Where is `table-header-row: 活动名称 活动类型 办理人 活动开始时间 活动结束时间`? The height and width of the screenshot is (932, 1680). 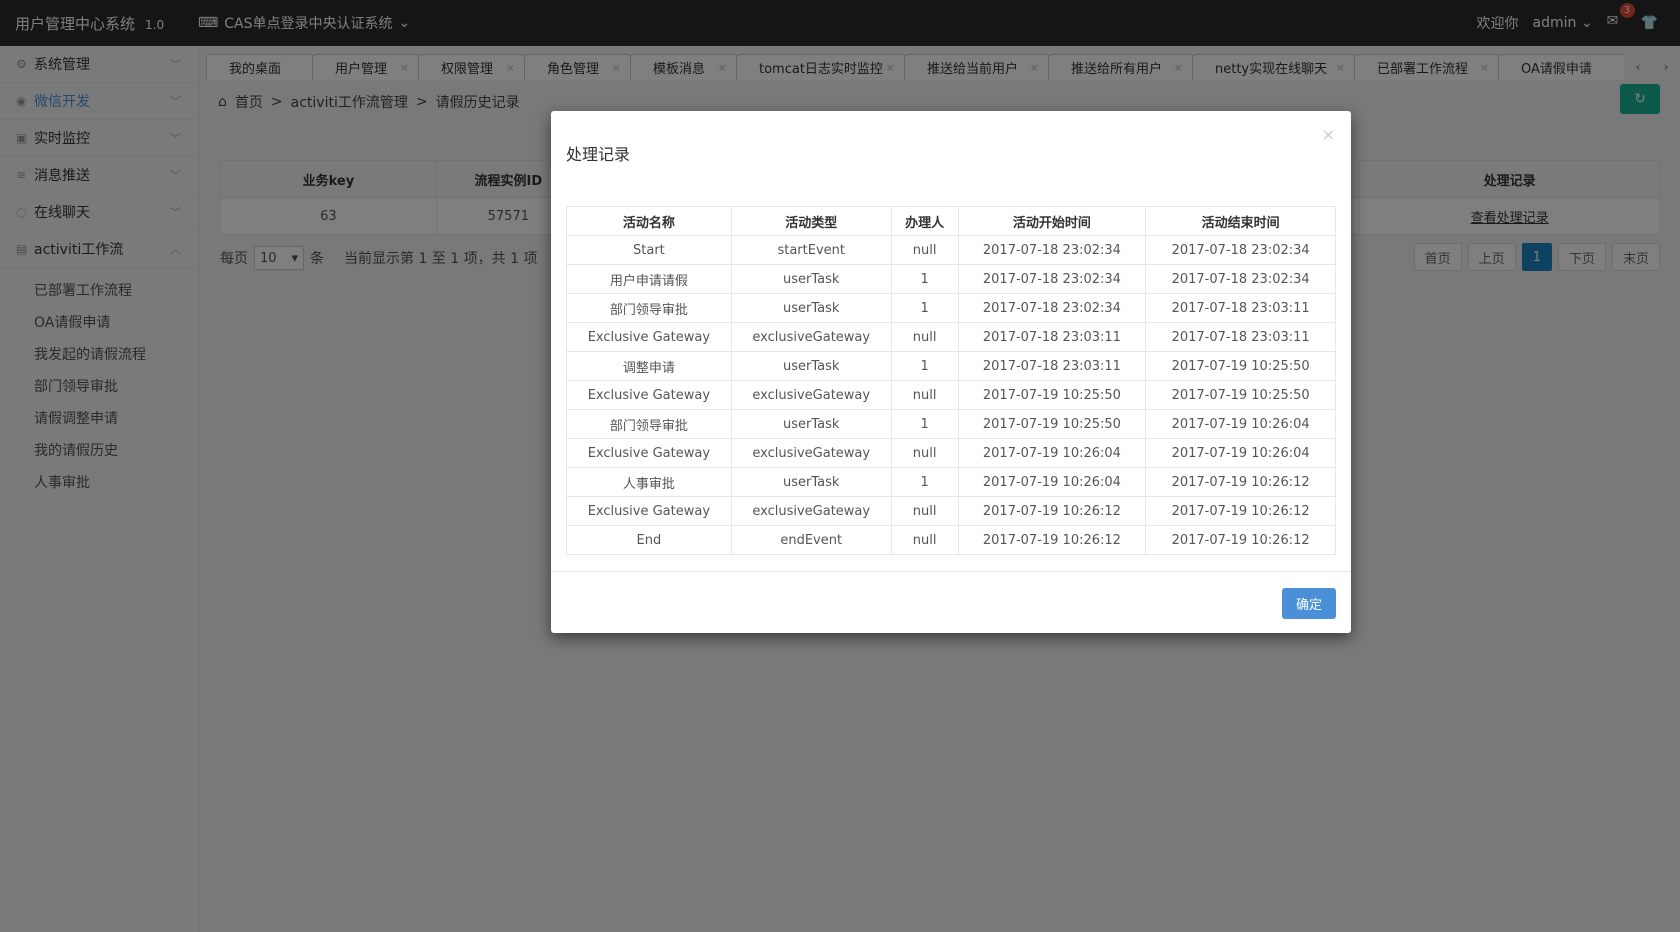
table-header-row: 活动名称 活动类型 办理人 活动开始时间 活动结束时间 is located at coordinates (951, 221).